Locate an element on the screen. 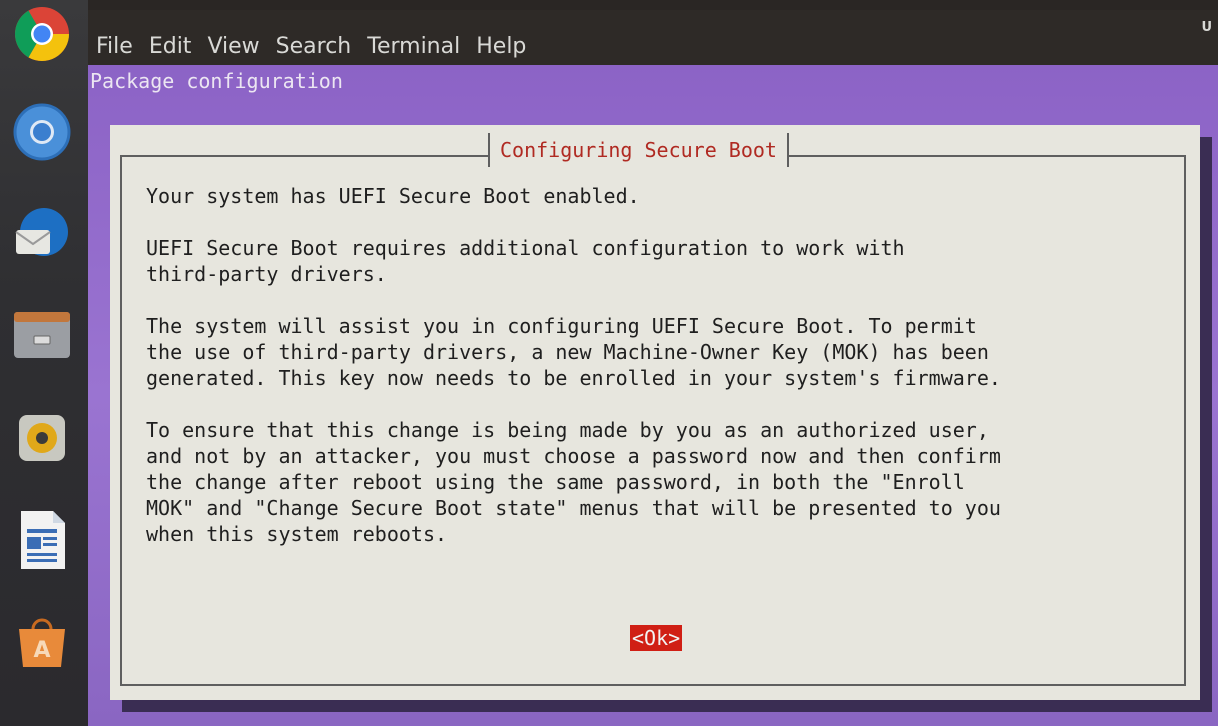  chromium-icon is located at coordinates (42, 132).